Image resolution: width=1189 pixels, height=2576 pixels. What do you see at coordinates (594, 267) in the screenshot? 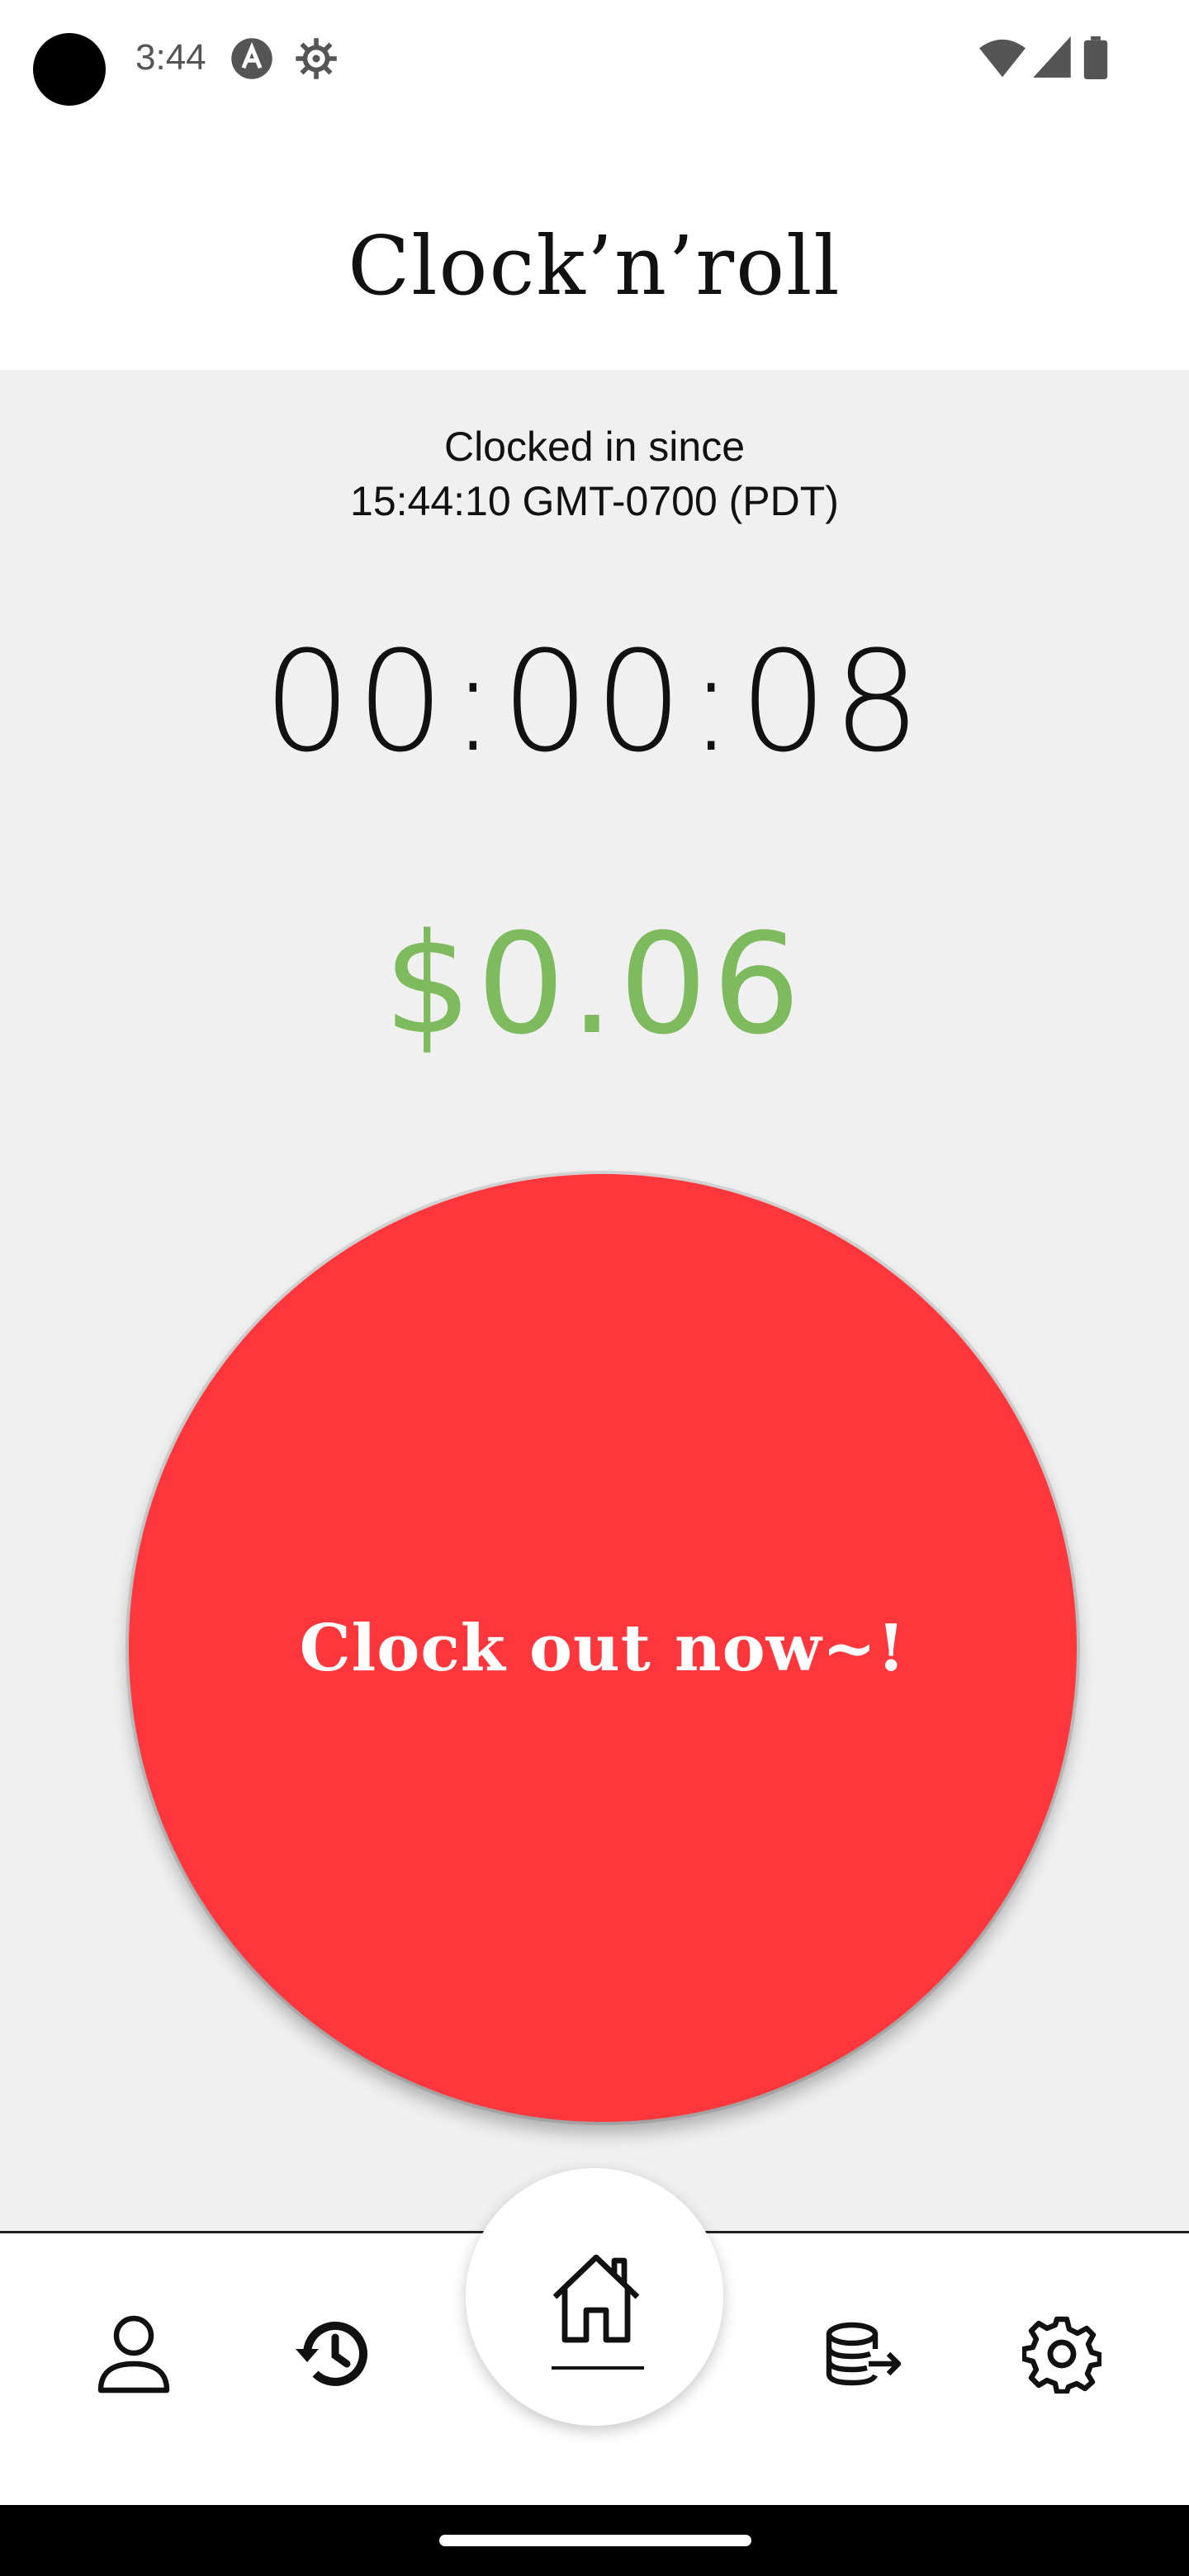
I see `app-title: Clock’n’roll` at bounding box center [594, 267].